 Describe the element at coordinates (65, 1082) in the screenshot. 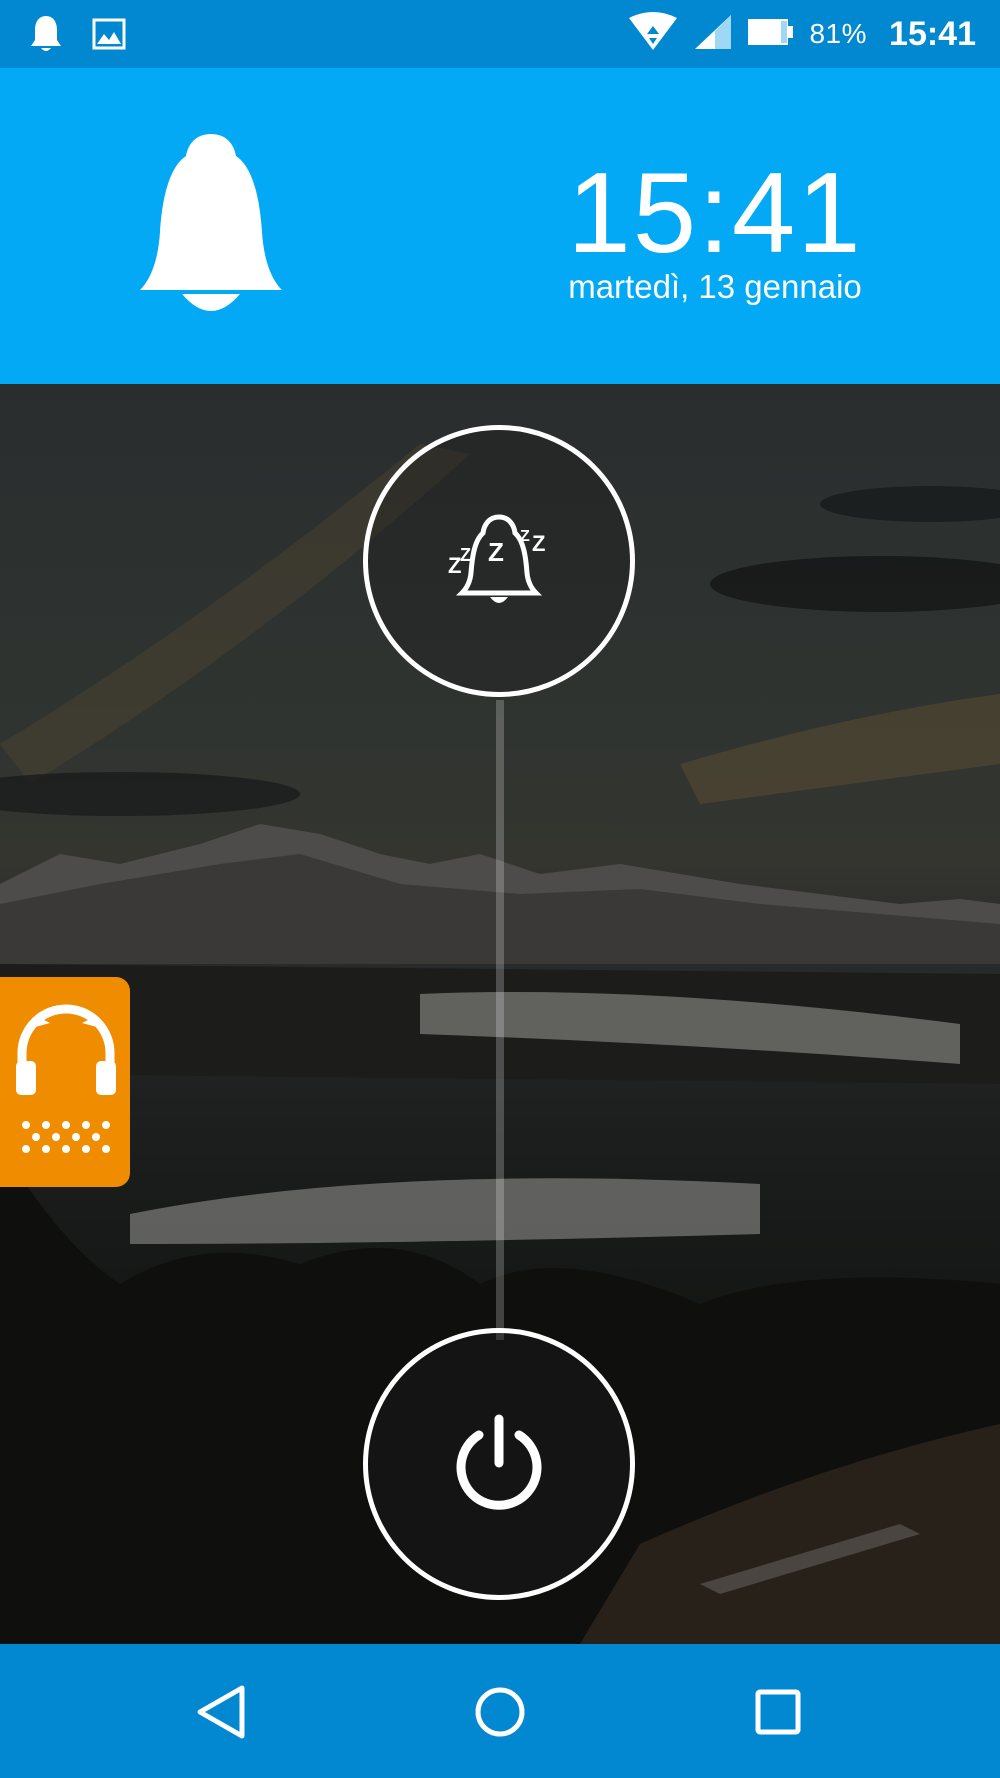

I see `music-widget-tab` at that location.